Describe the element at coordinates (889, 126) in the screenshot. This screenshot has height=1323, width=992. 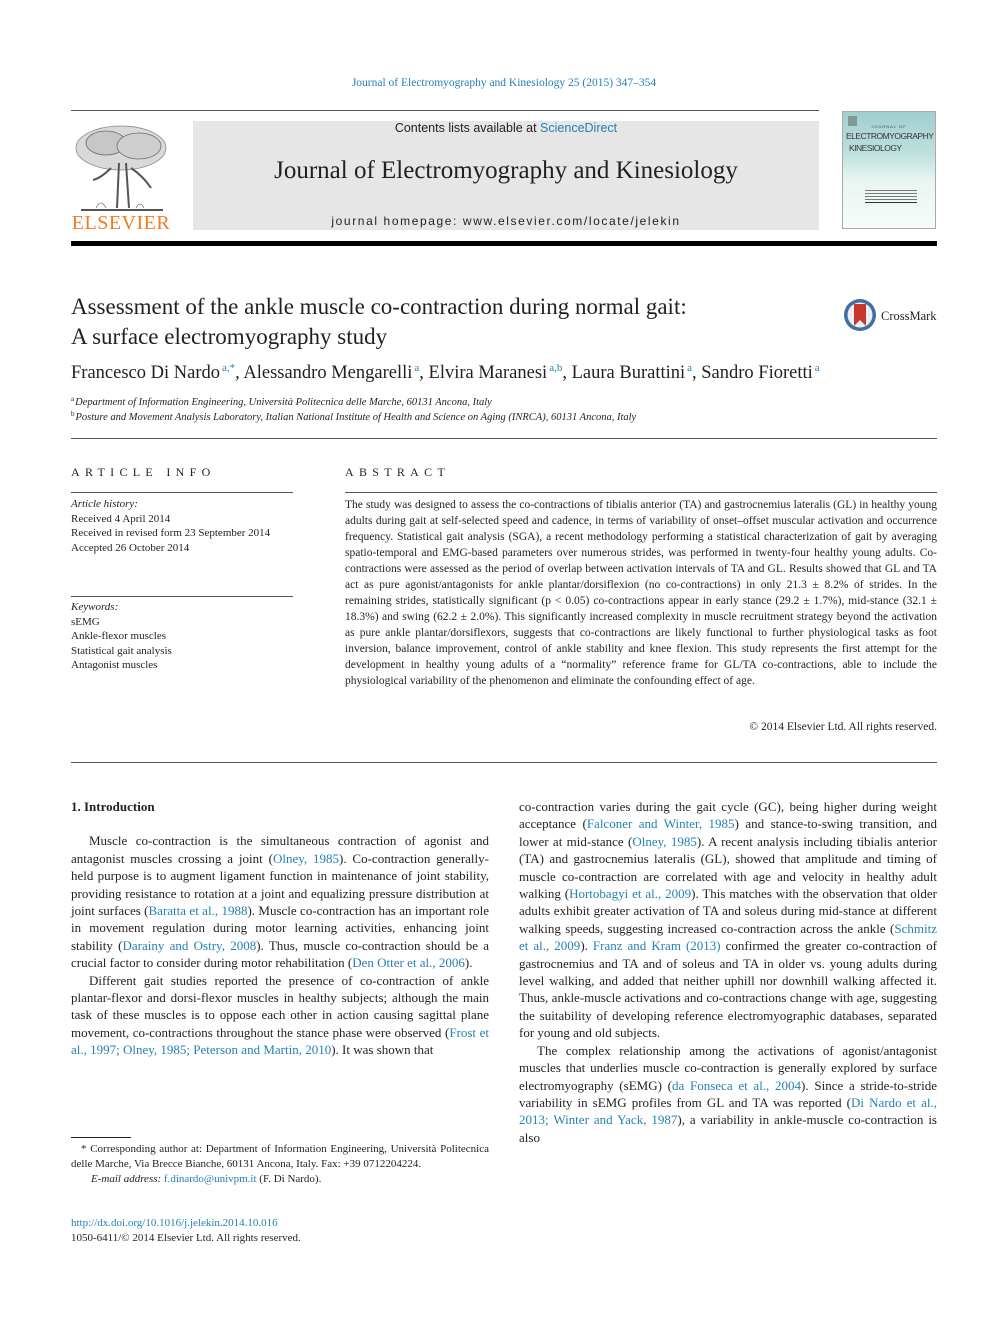
I see `cover-small-line: JOURNAL OF` at that location.